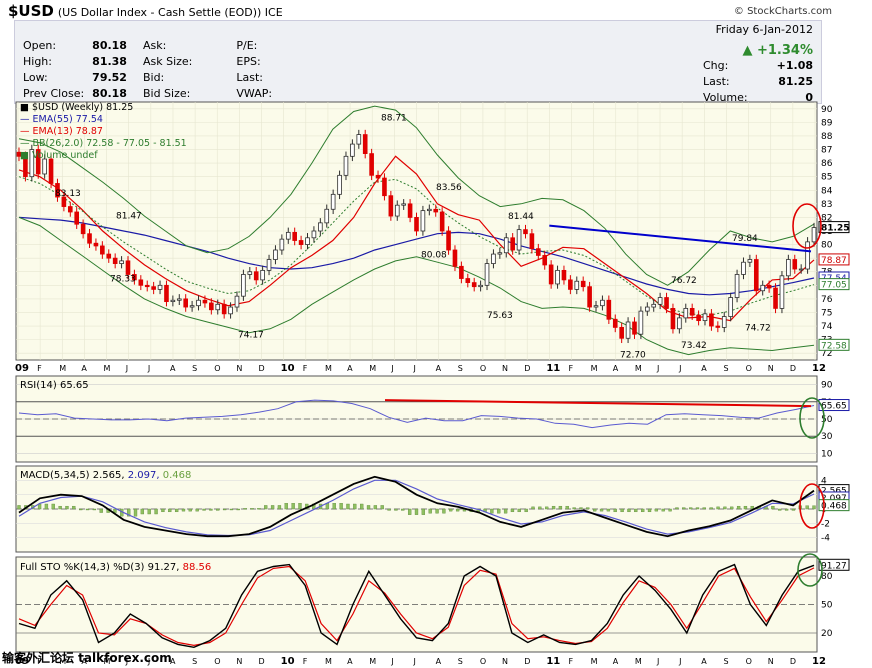  What do you see at coordinates (834, 286) in the screenshot?
I see `price-right-label: 77.05` at bounding box center [834, 286].